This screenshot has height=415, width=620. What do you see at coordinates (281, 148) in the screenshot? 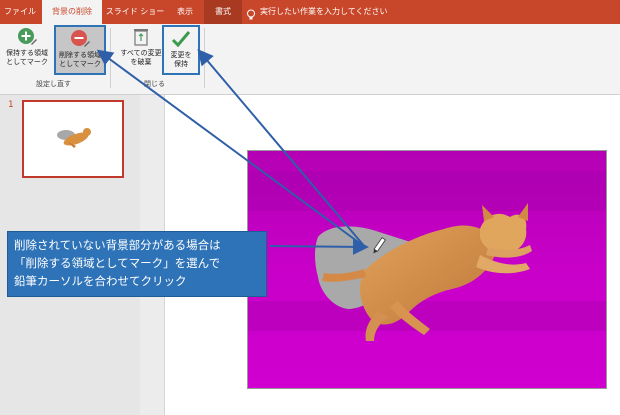
I see `arrow-to-keep-changes` at bounding box center [281, 148].